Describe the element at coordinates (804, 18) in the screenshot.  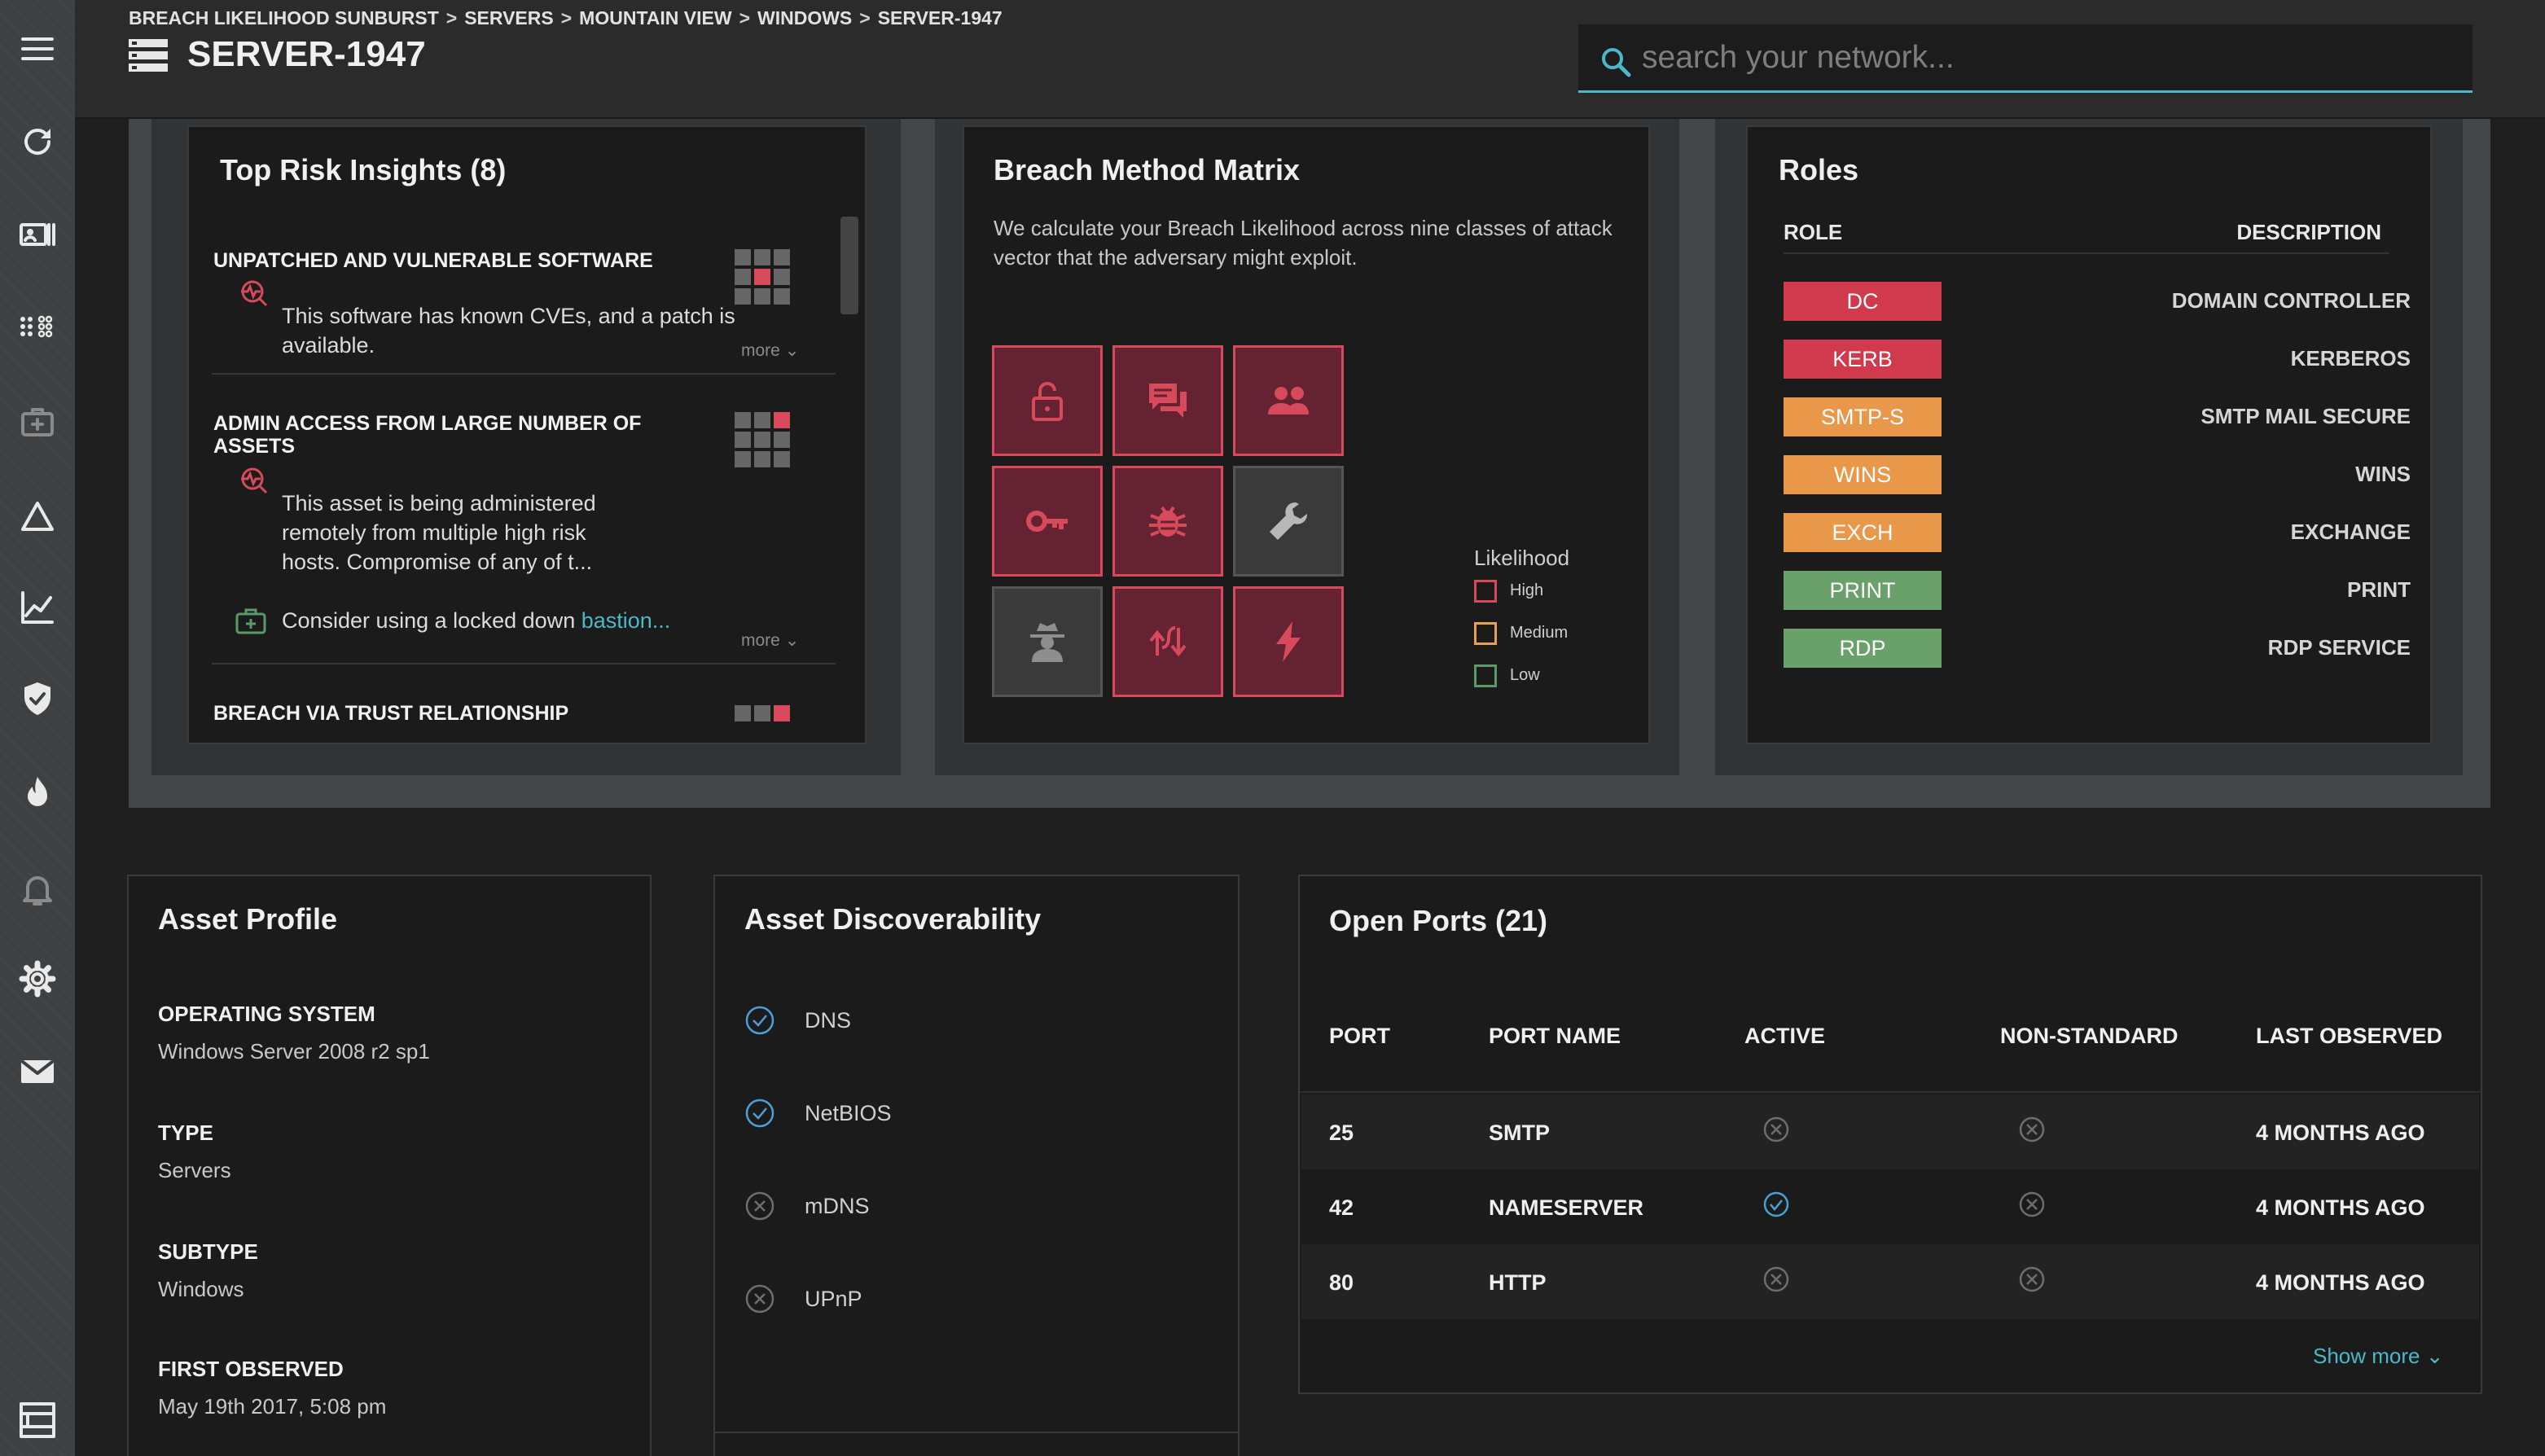
I see `breadcrumb-item: WINDOWS` at that location.